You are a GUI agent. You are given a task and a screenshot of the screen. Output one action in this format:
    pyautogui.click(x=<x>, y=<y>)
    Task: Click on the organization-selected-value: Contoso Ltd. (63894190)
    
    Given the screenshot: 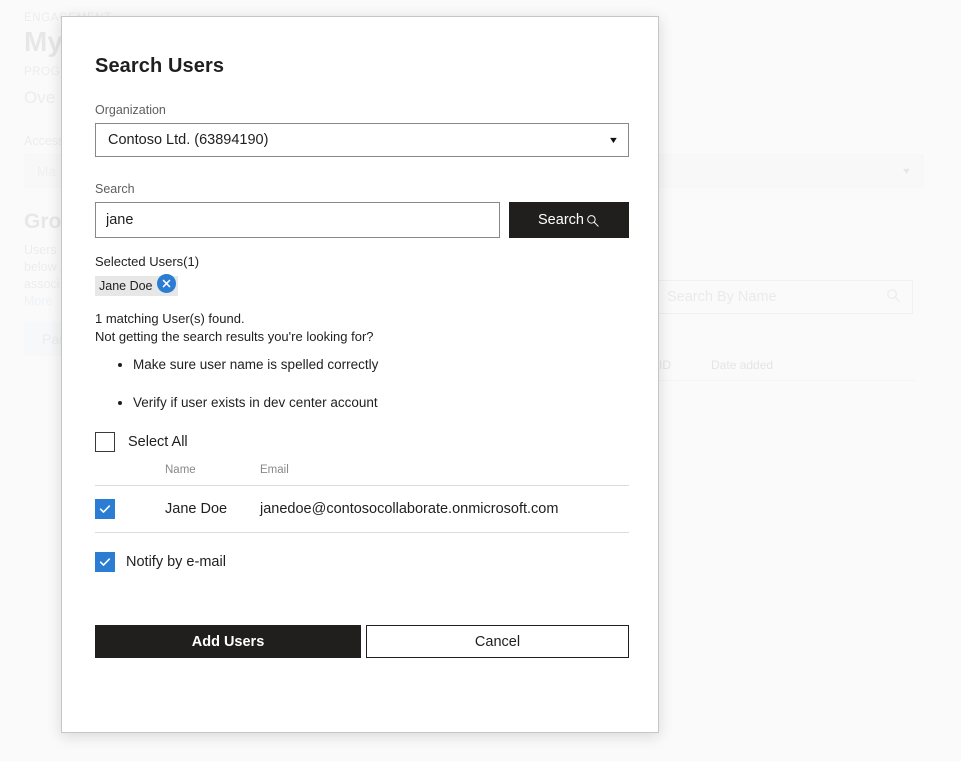 What is the action you would take?
    pyautogui.click(x=188, y=140)
    